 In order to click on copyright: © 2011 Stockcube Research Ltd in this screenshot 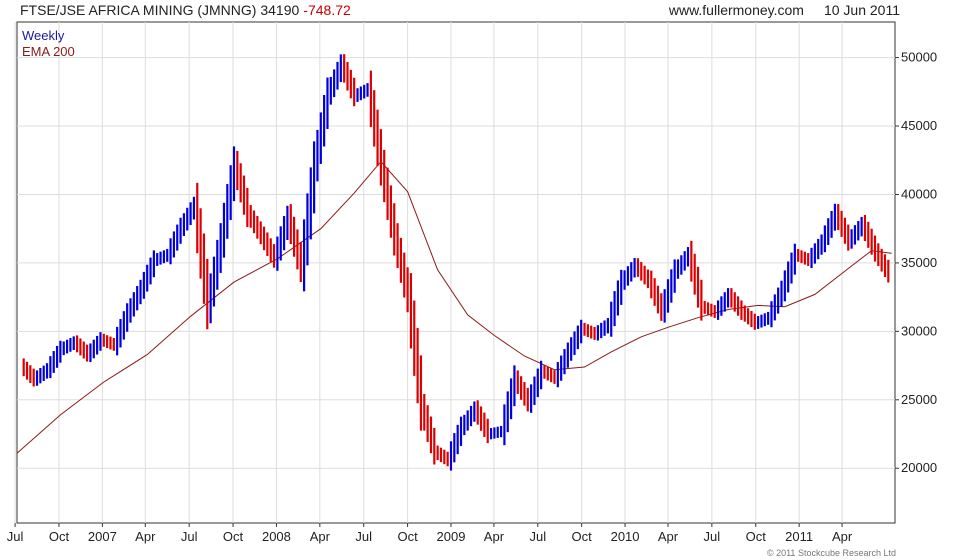, I will do `click(831, 553)`.